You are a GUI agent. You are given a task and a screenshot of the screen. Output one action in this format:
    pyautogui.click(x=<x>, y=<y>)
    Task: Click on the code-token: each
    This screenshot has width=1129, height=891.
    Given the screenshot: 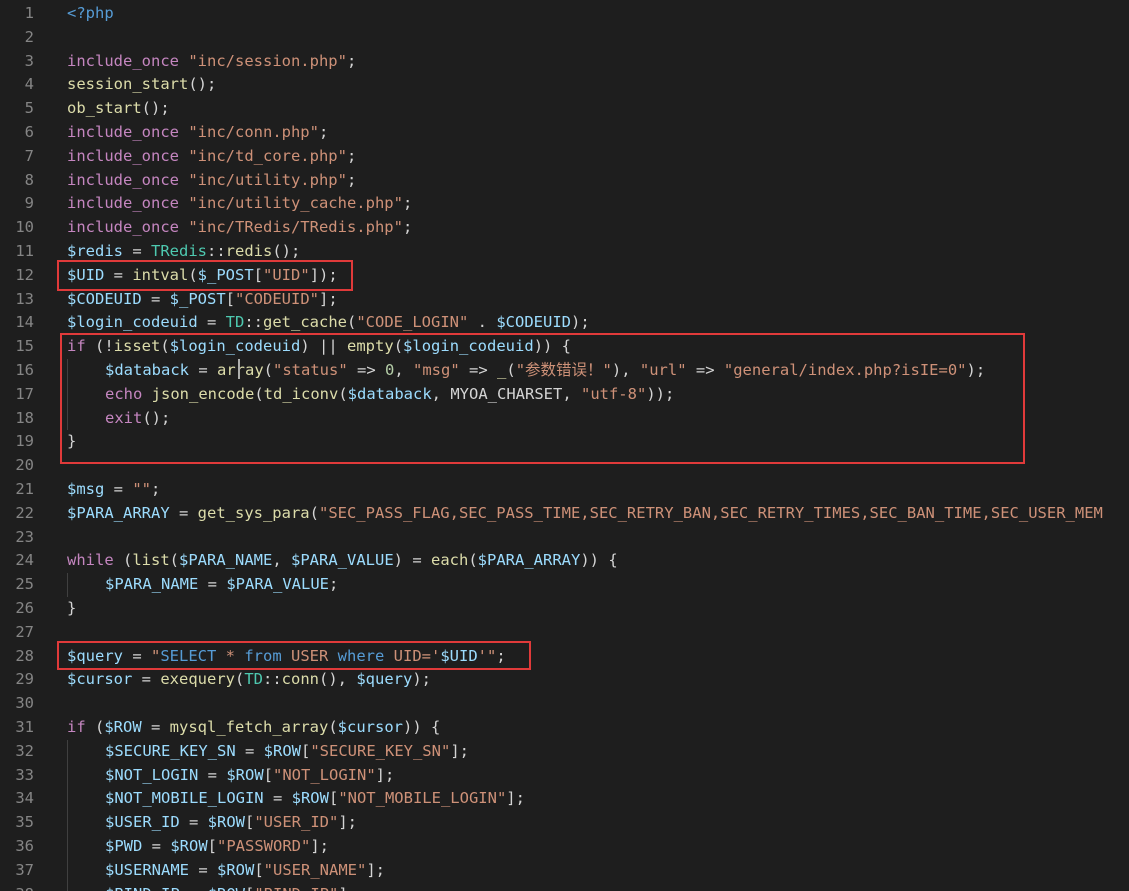 What is the action you would take?
    pyautogui.click(x=450, y=560)
    